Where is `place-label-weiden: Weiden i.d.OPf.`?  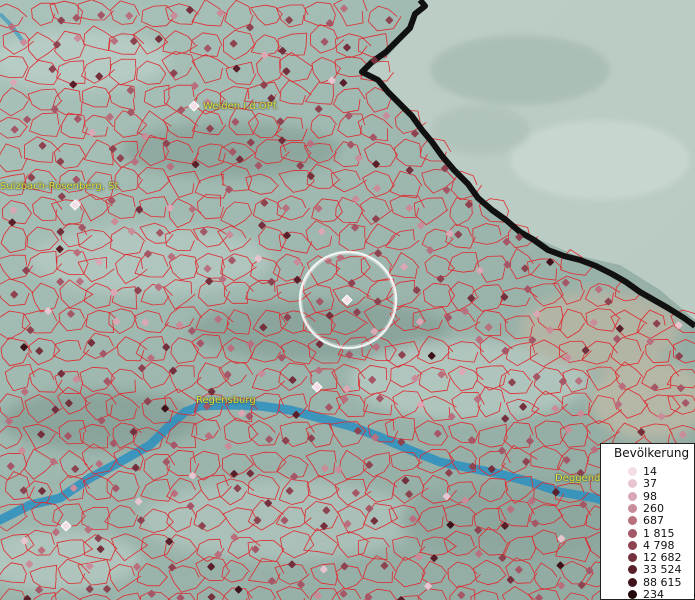 place-label-weiden: Weiden i.d.OPf. is located at coordinates (241, 106).